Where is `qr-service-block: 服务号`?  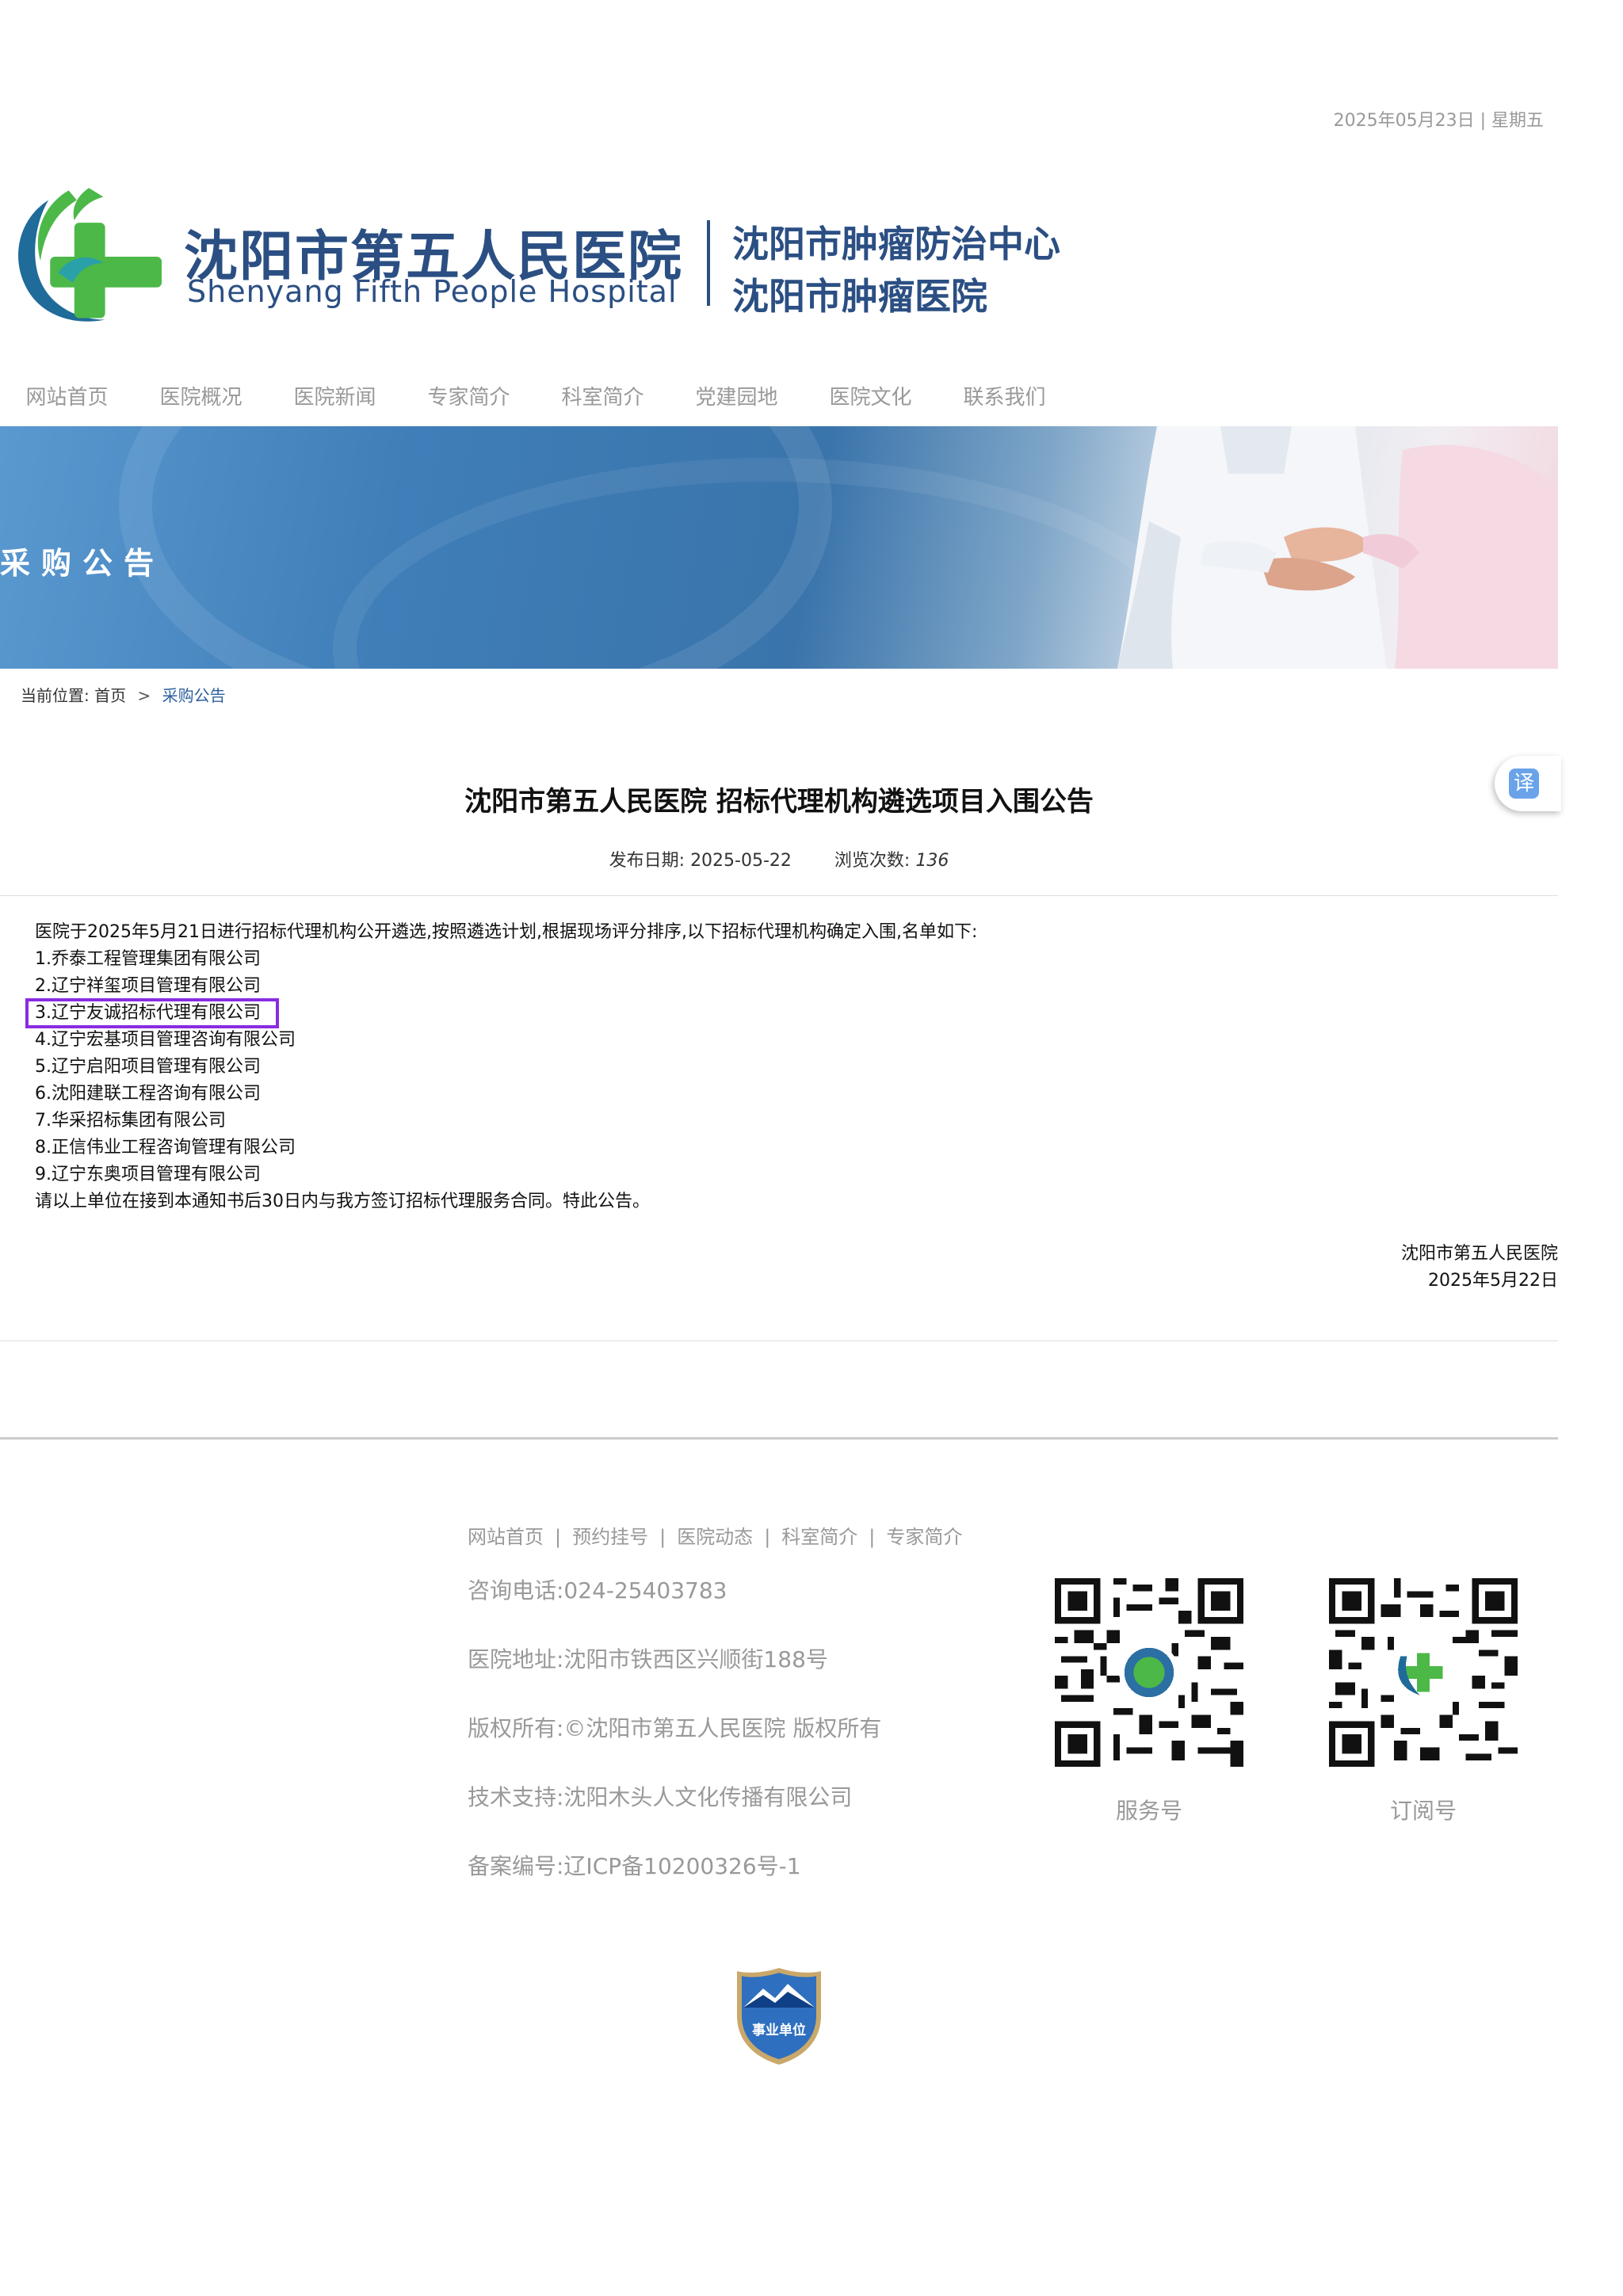
qr-service-block: 服务号 is located at coordinates (1149, 1701).